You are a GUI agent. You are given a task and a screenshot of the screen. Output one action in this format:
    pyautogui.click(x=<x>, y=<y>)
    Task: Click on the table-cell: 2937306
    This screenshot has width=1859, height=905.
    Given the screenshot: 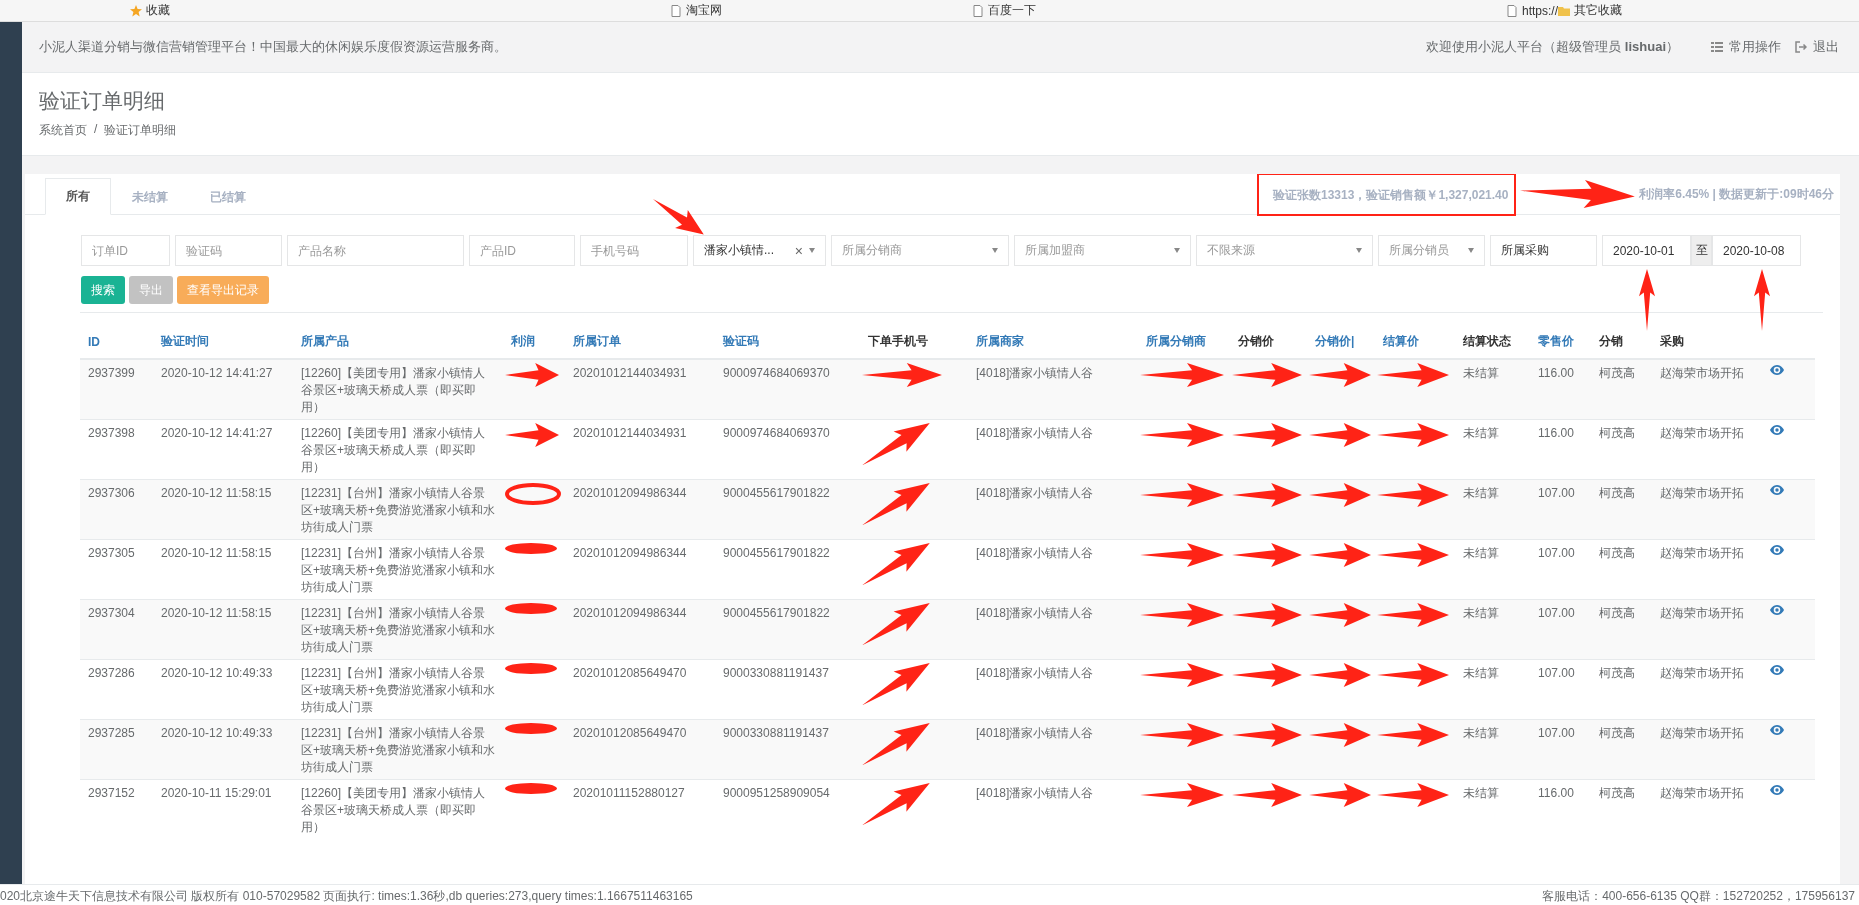 What is the action you would take?
    pyautogui.click(x=116, y=509)
    